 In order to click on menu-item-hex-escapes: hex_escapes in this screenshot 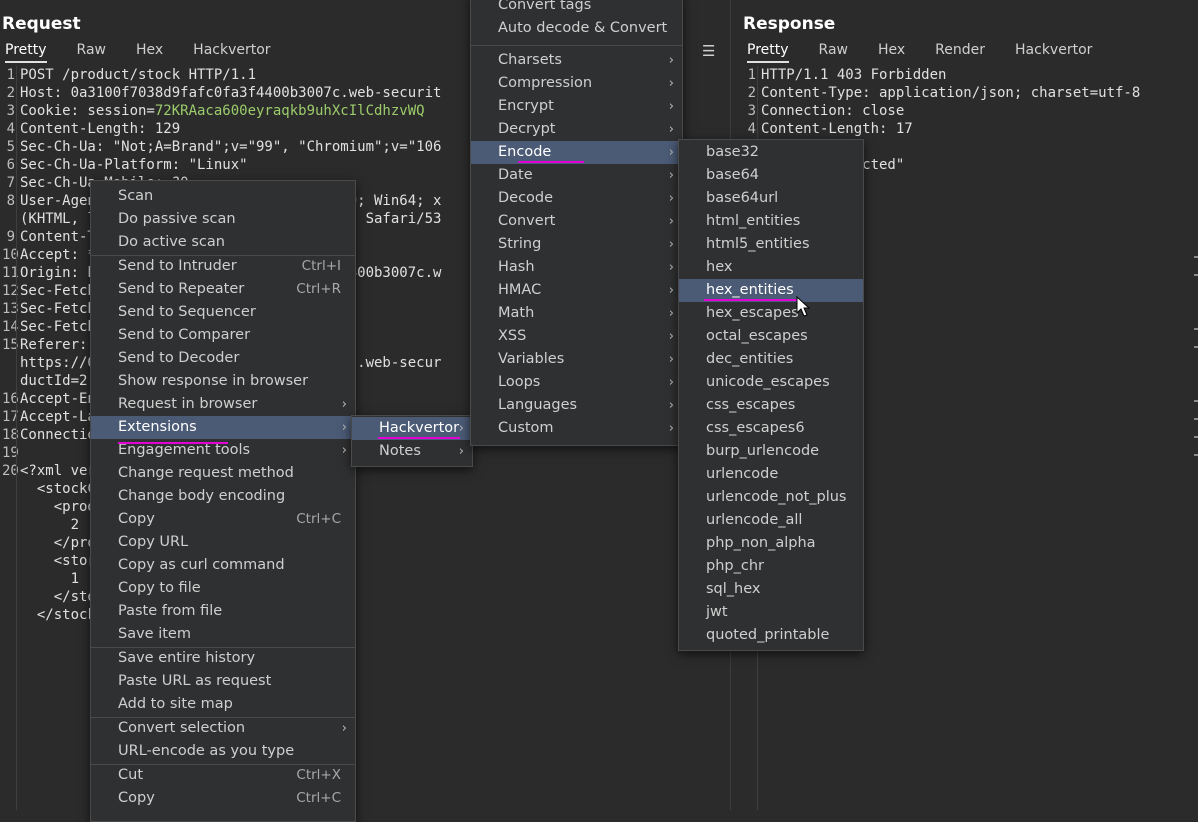, I will do `click(771, 313)`.